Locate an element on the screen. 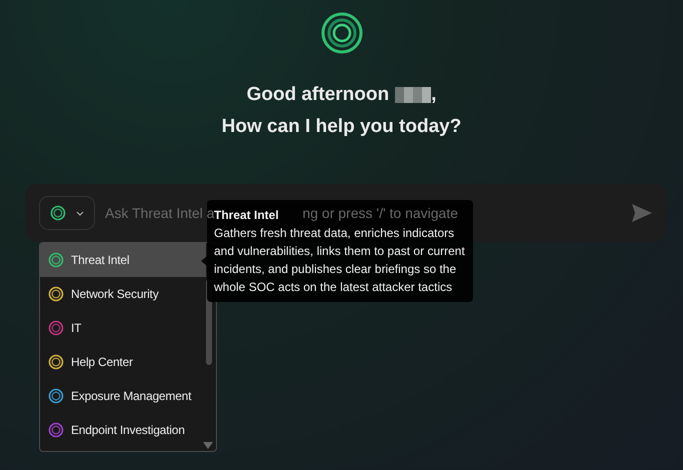  agent-option: Help Center is located at coordinates (123, 362).